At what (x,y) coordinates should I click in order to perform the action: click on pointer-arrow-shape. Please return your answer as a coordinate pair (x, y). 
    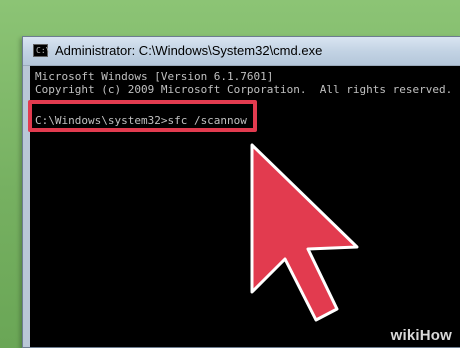
    Looking at the image, I should click on (304, 232).